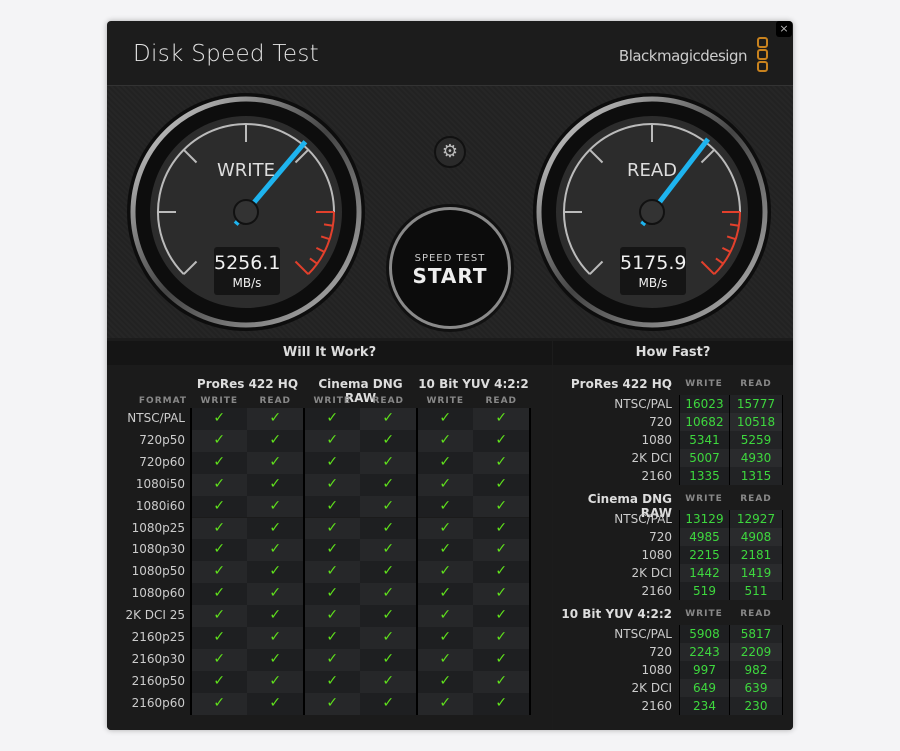  I want to click on write-speed-value: 16023, so click(704, 404).